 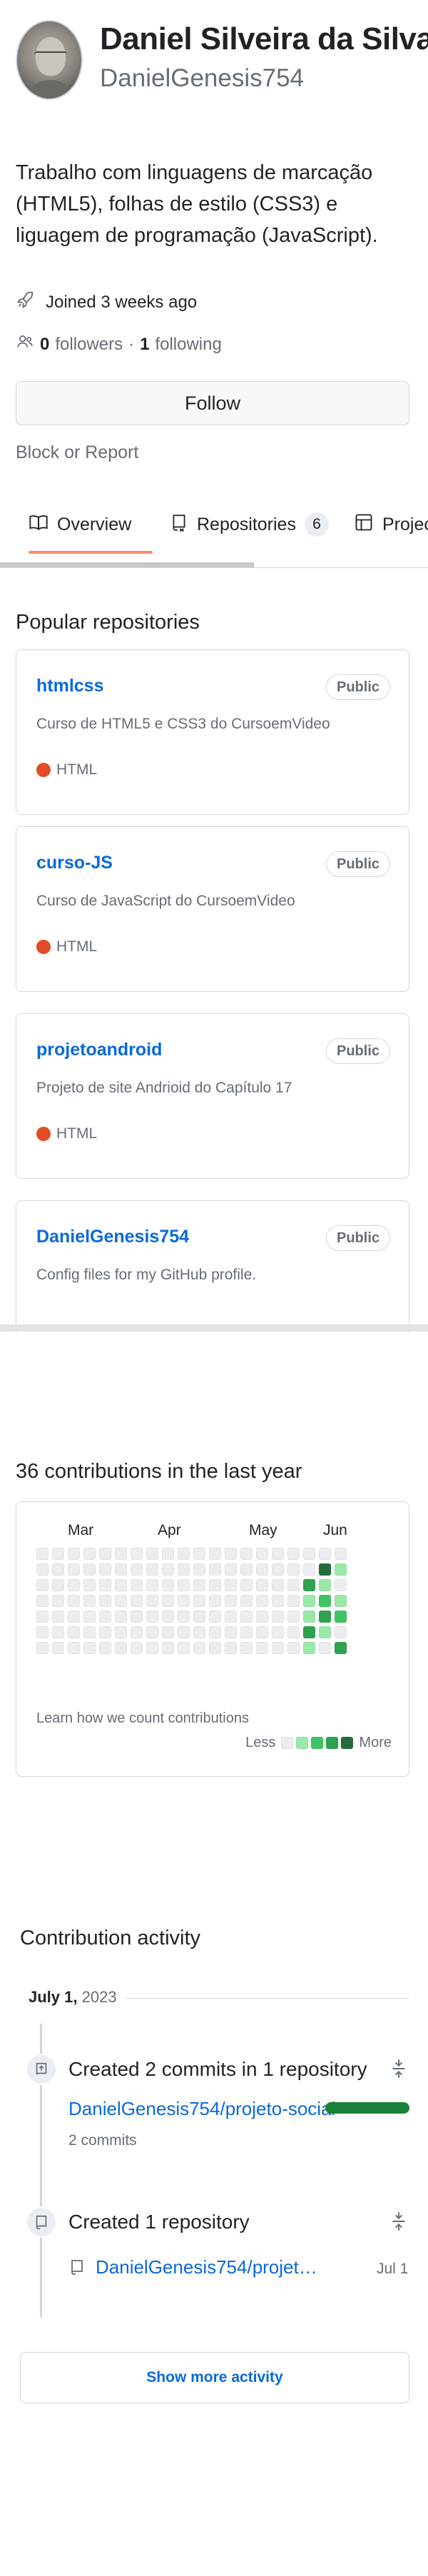 What do you see at coordinates (77, 453) in the screenshot?
I see `block-report-link: Block or Report` at bounding box center [77, 453].